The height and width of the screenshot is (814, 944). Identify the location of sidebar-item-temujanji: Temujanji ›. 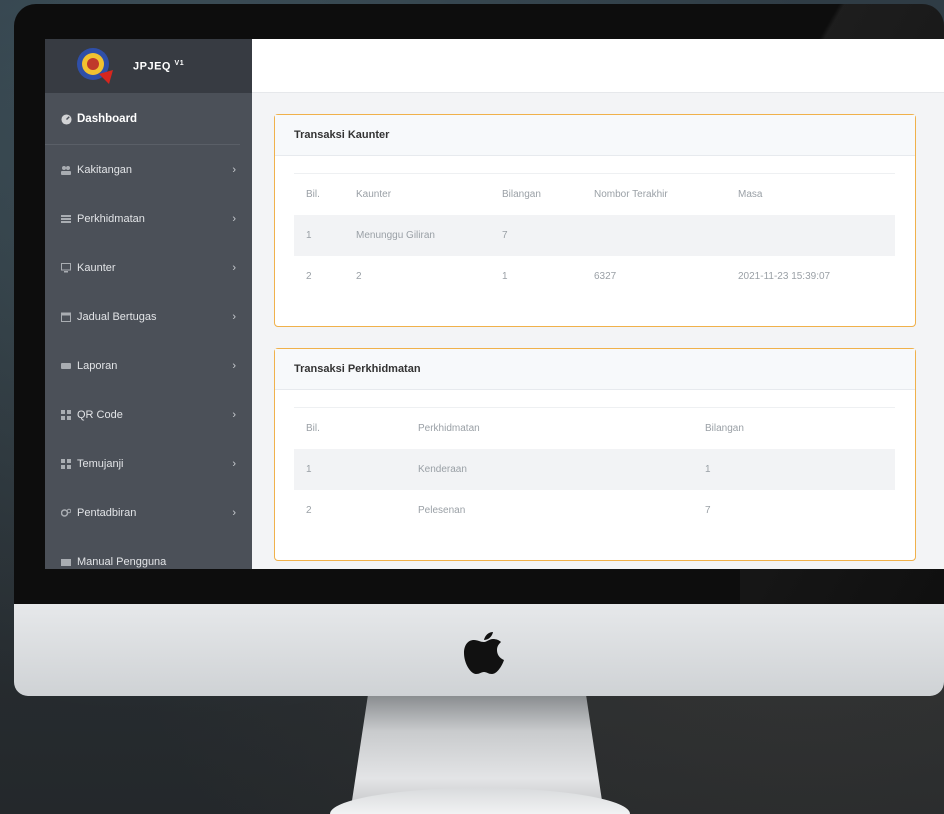
(148, 463).